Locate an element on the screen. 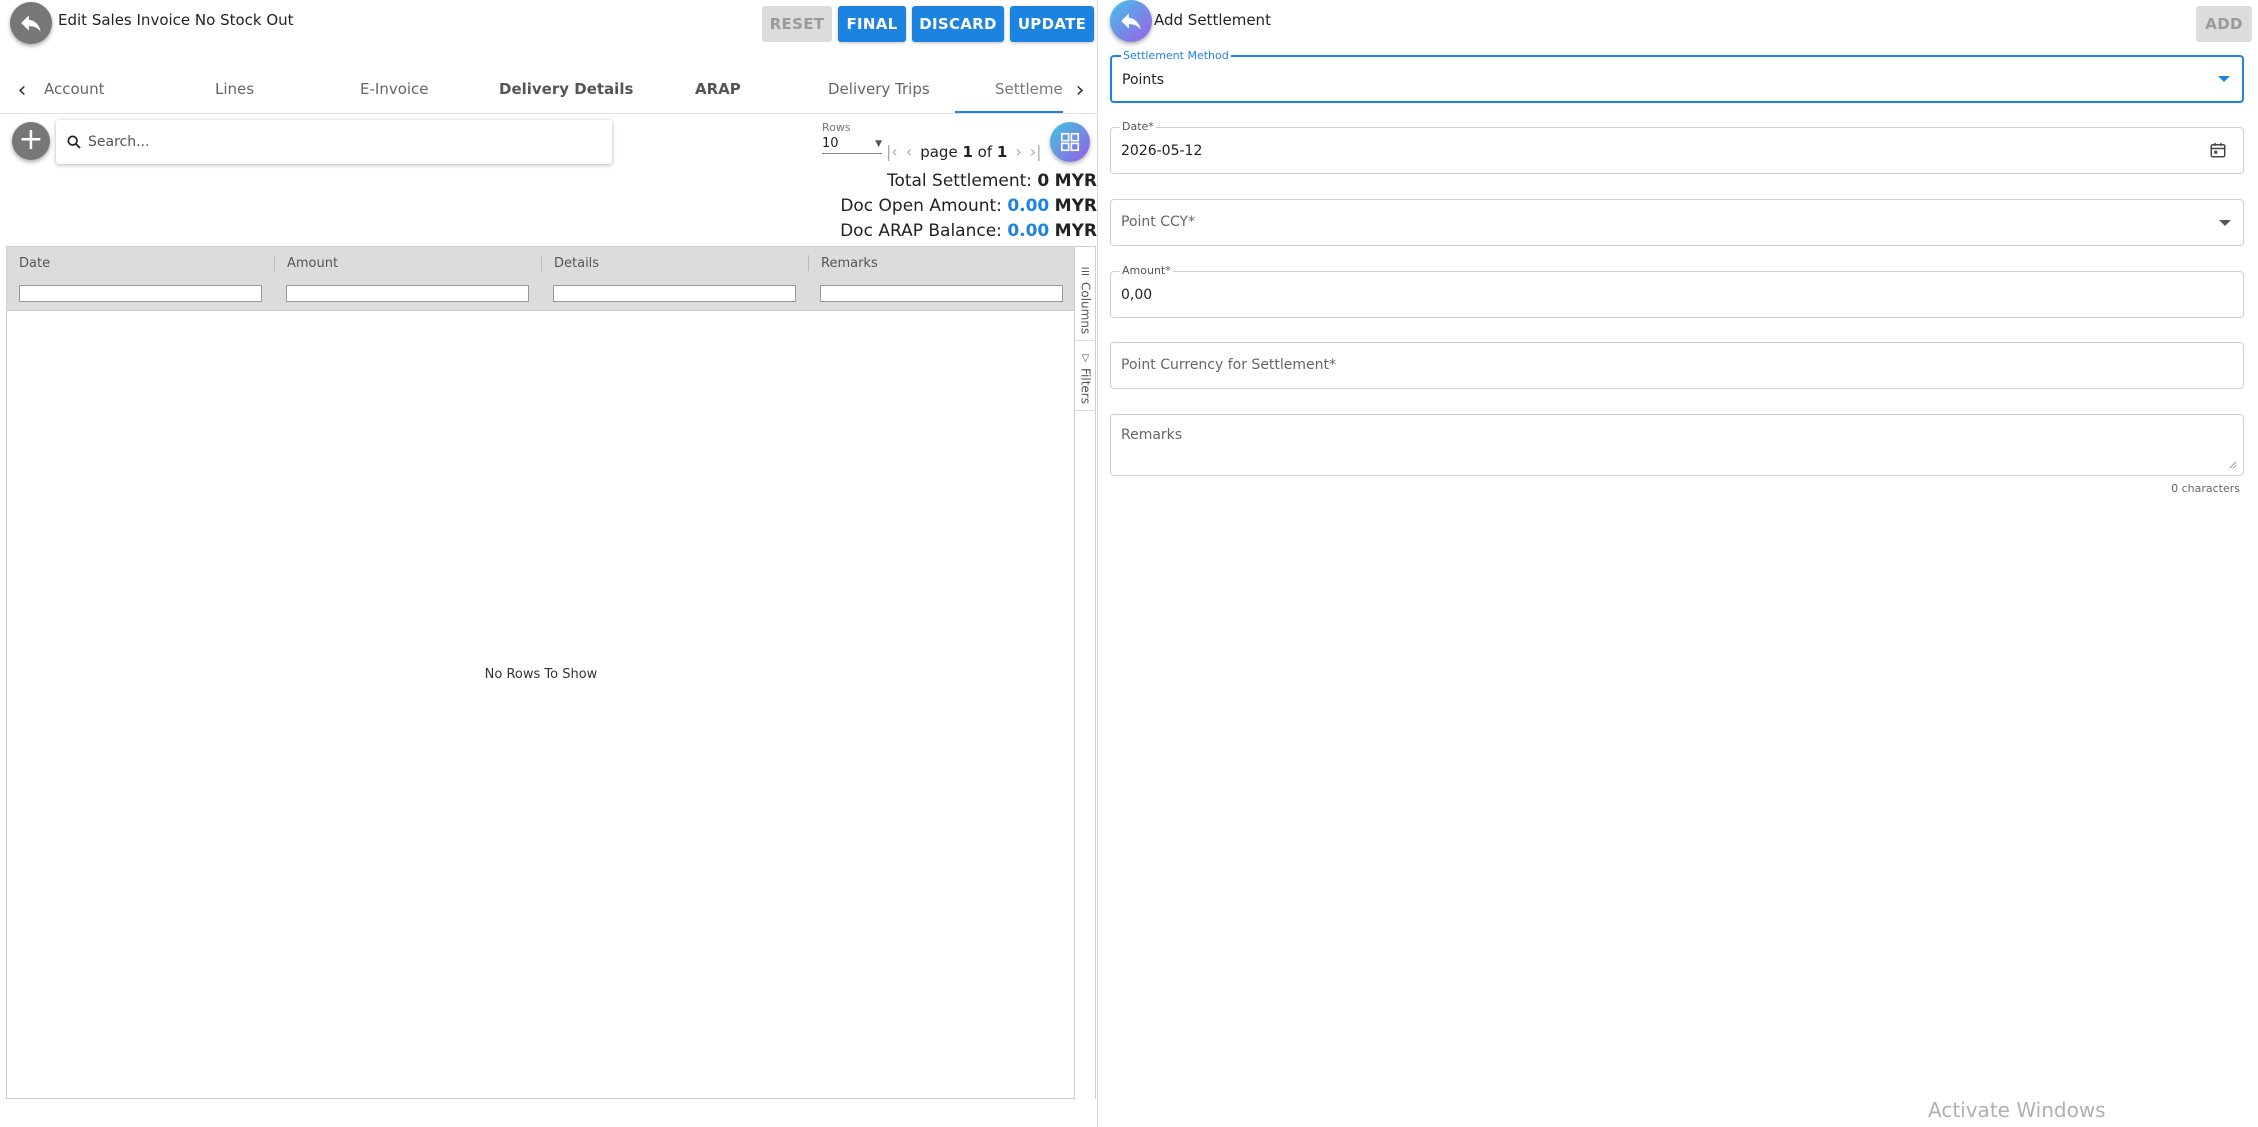 The image size is (2258, 1127). grid-header: Date Amount Details Remarks is located at coordinates (541, 279).